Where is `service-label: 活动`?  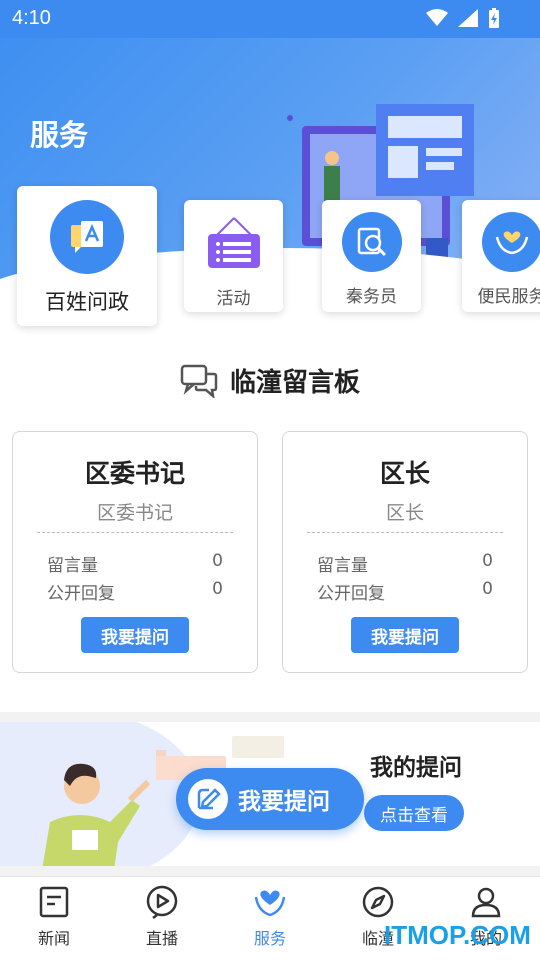 service-label: 活动 is located at coordinates (233, 299).